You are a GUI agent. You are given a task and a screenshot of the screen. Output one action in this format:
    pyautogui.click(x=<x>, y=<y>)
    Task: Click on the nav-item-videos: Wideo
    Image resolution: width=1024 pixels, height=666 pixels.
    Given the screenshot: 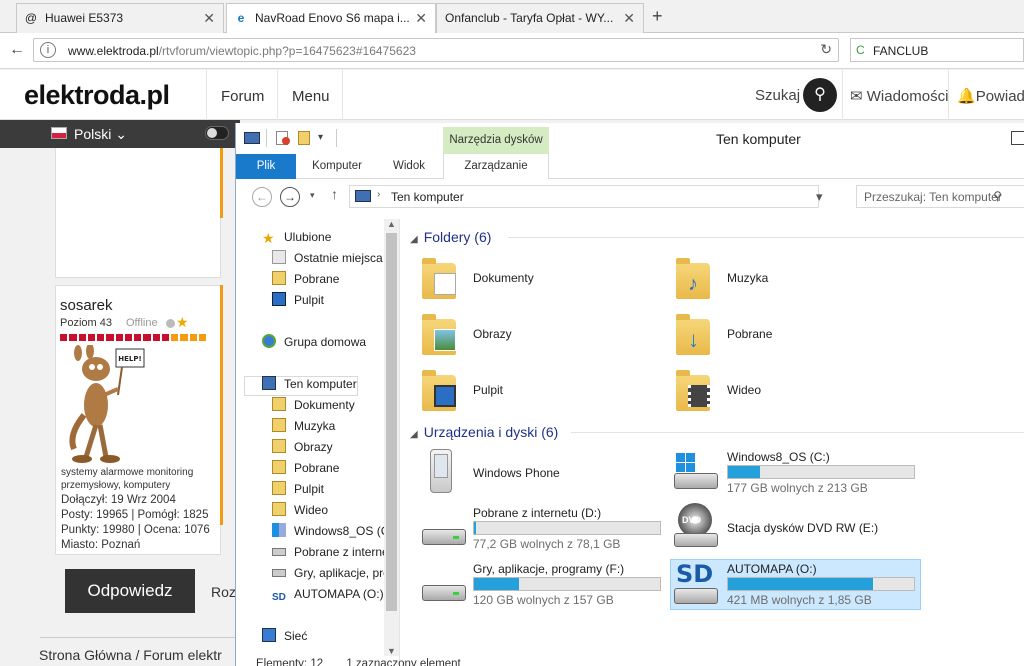 What is the action you would take?
    pyautogui.click(x=300, y=510)
    